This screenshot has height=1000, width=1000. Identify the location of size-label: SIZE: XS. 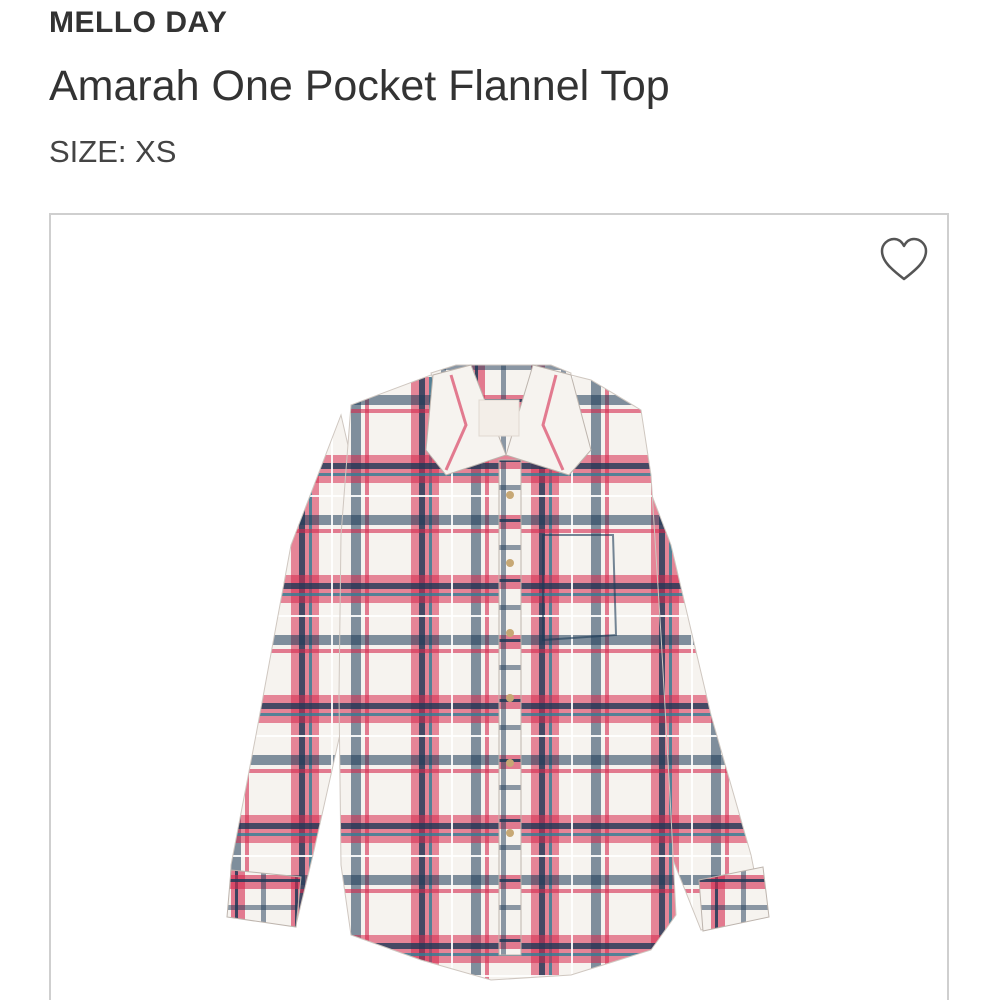
(113, 151).